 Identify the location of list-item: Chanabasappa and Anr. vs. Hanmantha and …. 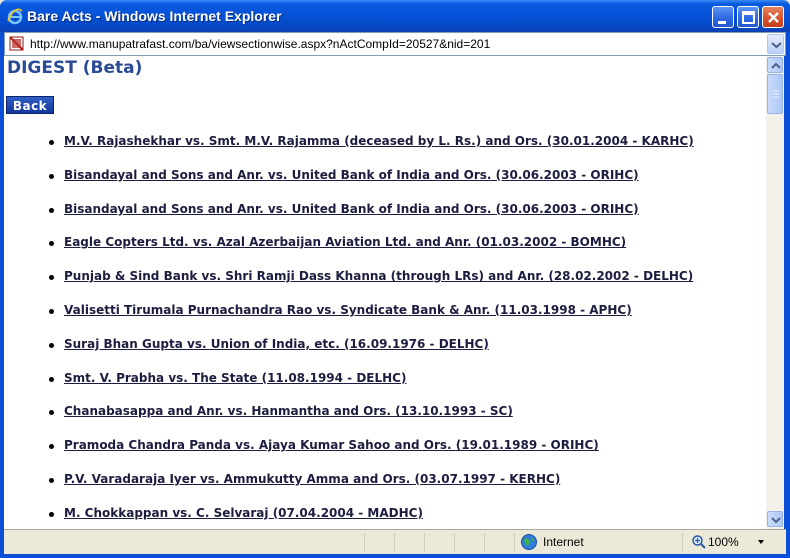
(384, 421).